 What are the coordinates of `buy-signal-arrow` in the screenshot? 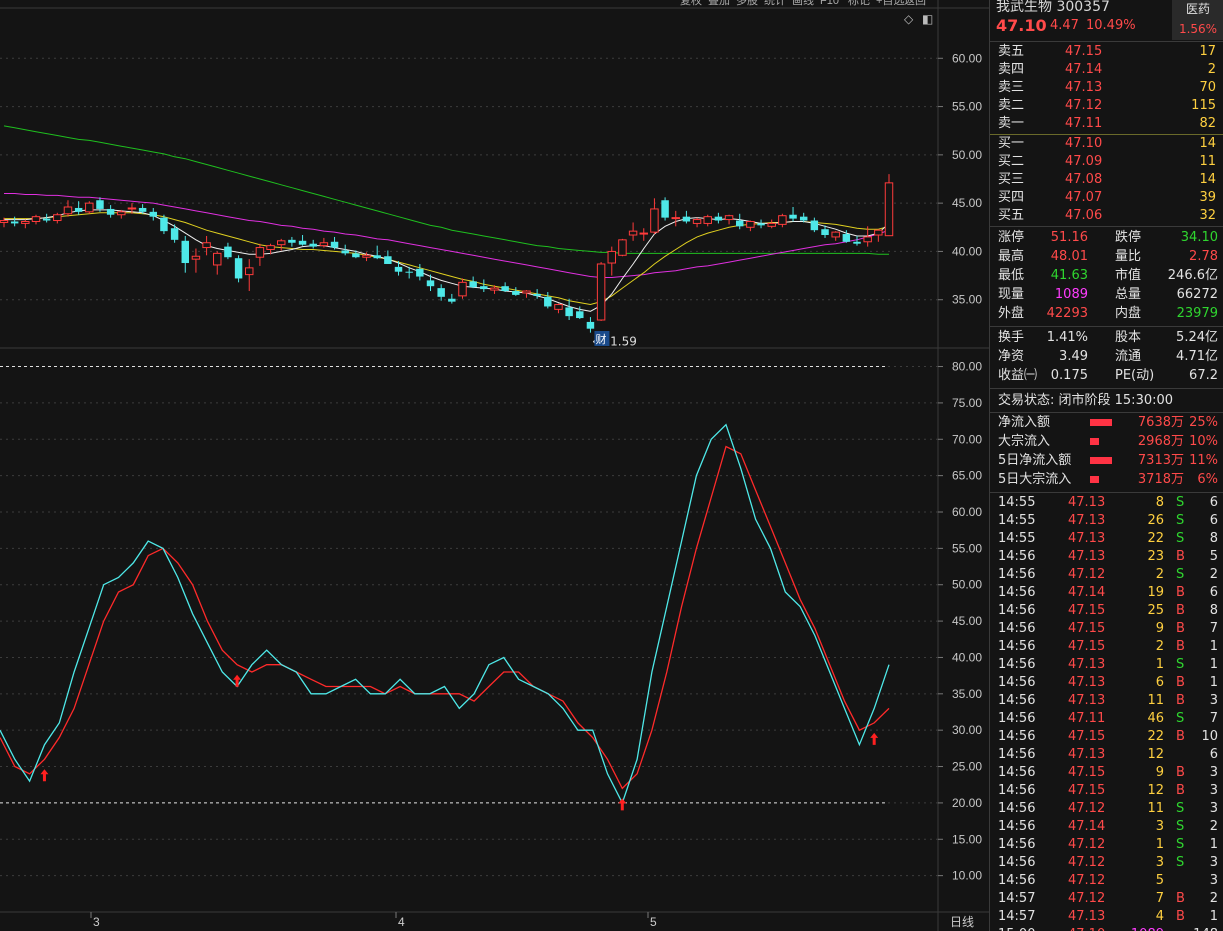 It's located at (44, 775).